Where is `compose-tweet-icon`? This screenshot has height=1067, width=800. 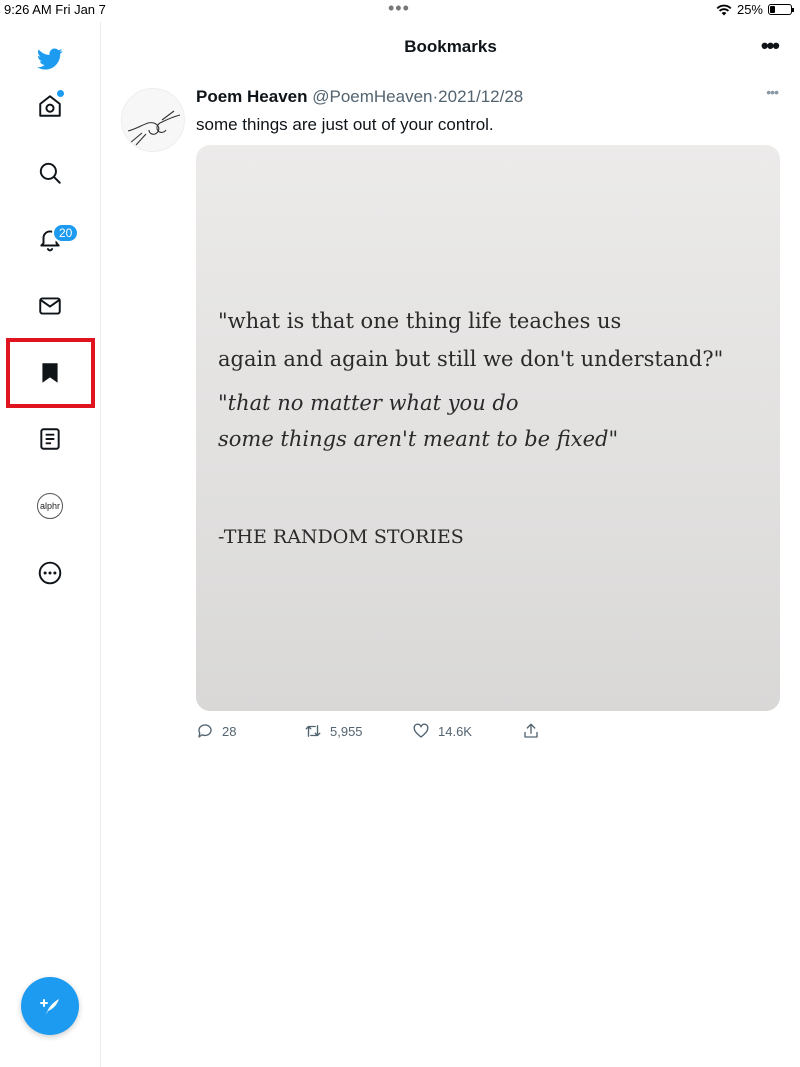
compose-tweet-icon is located at coordinates (49, 1007).